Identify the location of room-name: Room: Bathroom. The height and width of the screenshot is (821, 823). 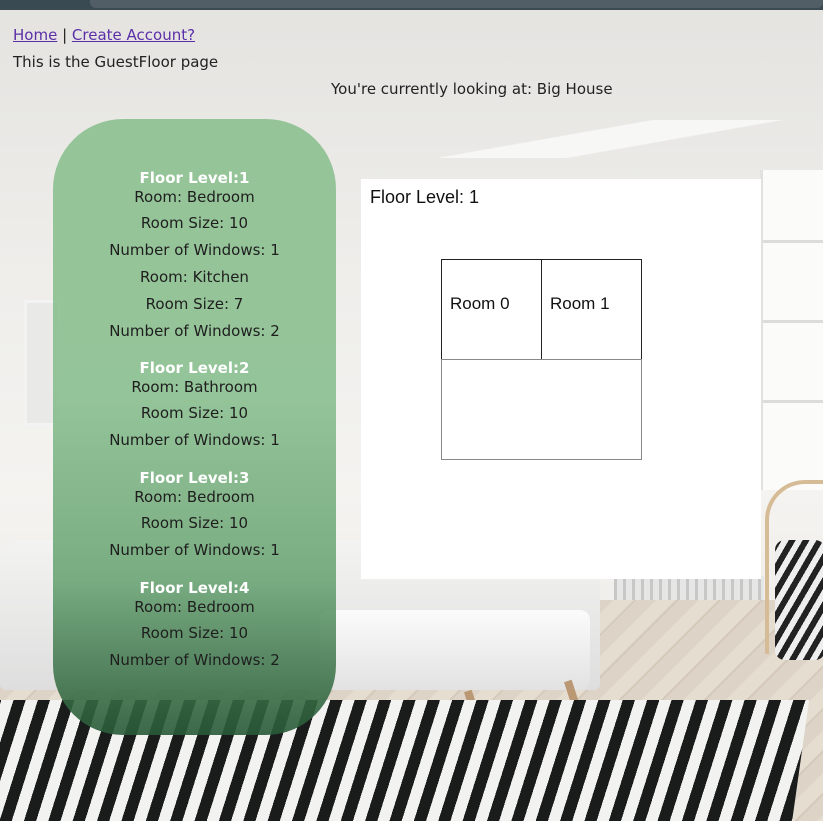
(194, 387).